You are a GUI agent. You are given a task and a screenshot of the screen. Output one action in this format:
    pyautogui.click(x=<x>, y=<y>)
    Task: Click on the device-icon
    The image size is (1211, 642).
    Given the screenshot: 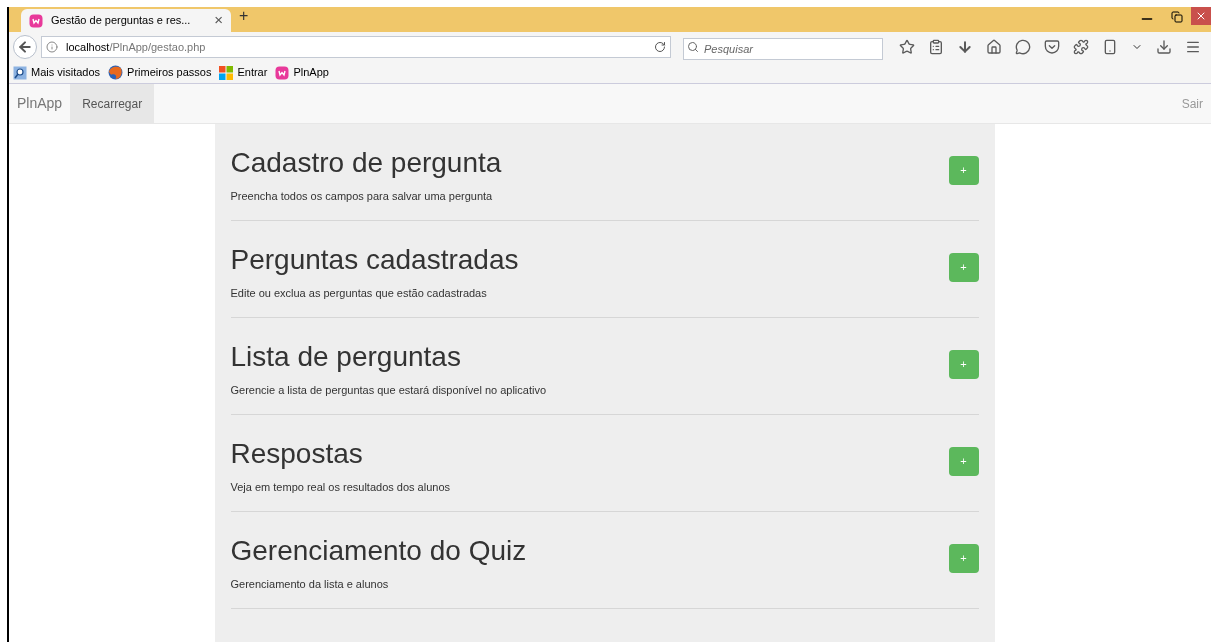 What is the action you would take?
    pyautogui.click(x=1110, y=47)
    